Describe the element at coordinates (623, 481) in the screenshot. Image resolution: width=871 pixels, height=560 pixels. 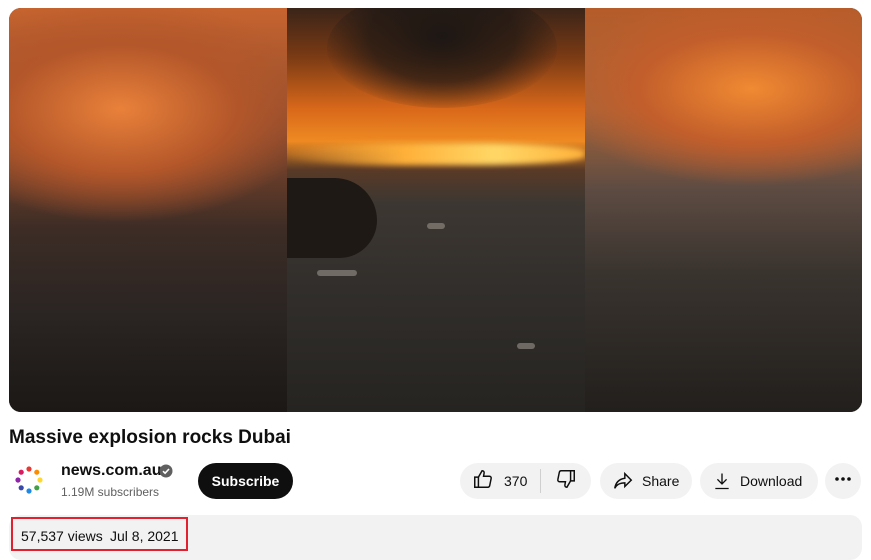
I see `share-arrow-icon` at that location.